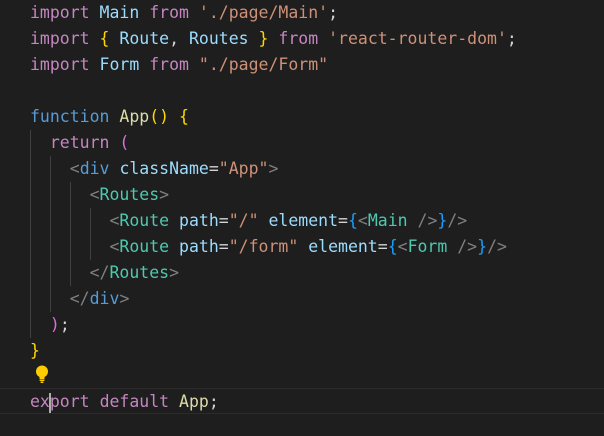  I want to click on import-name: Routes, so click(218, 38).